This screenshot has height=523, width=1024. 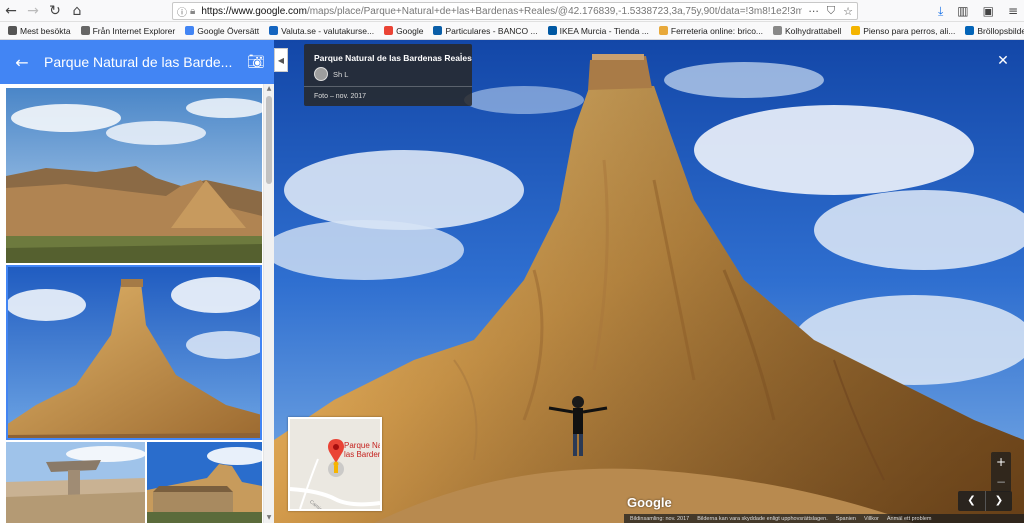 What do you see at coordinates (274, 30) in the screenshot?
I see `valuta-icon` at bounding box center [274, 30].